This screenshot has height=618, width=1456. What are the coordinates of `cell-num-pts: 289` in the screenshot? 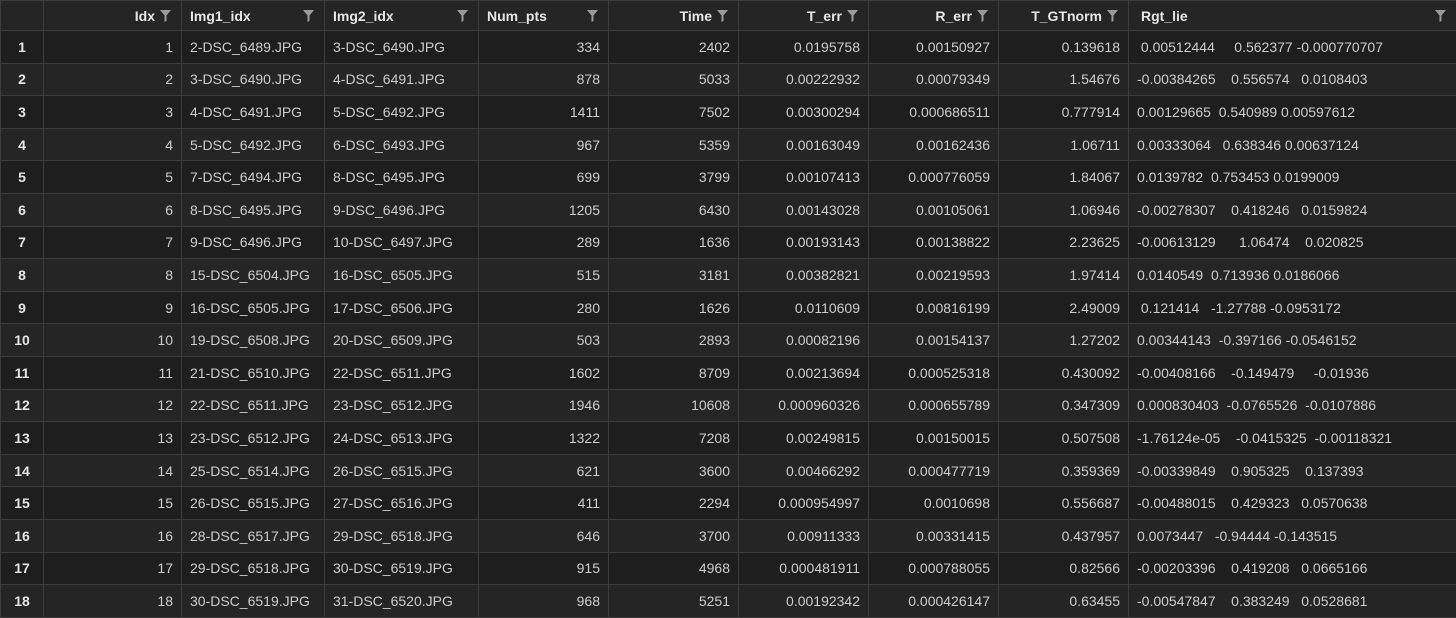 It's located at (544, 242).